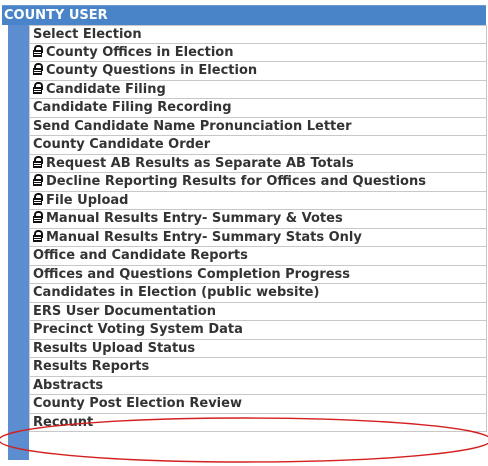 The image size is (488, 466). I want to click on menu-item-county-offices: County Offices in Election, so click(258, 52).